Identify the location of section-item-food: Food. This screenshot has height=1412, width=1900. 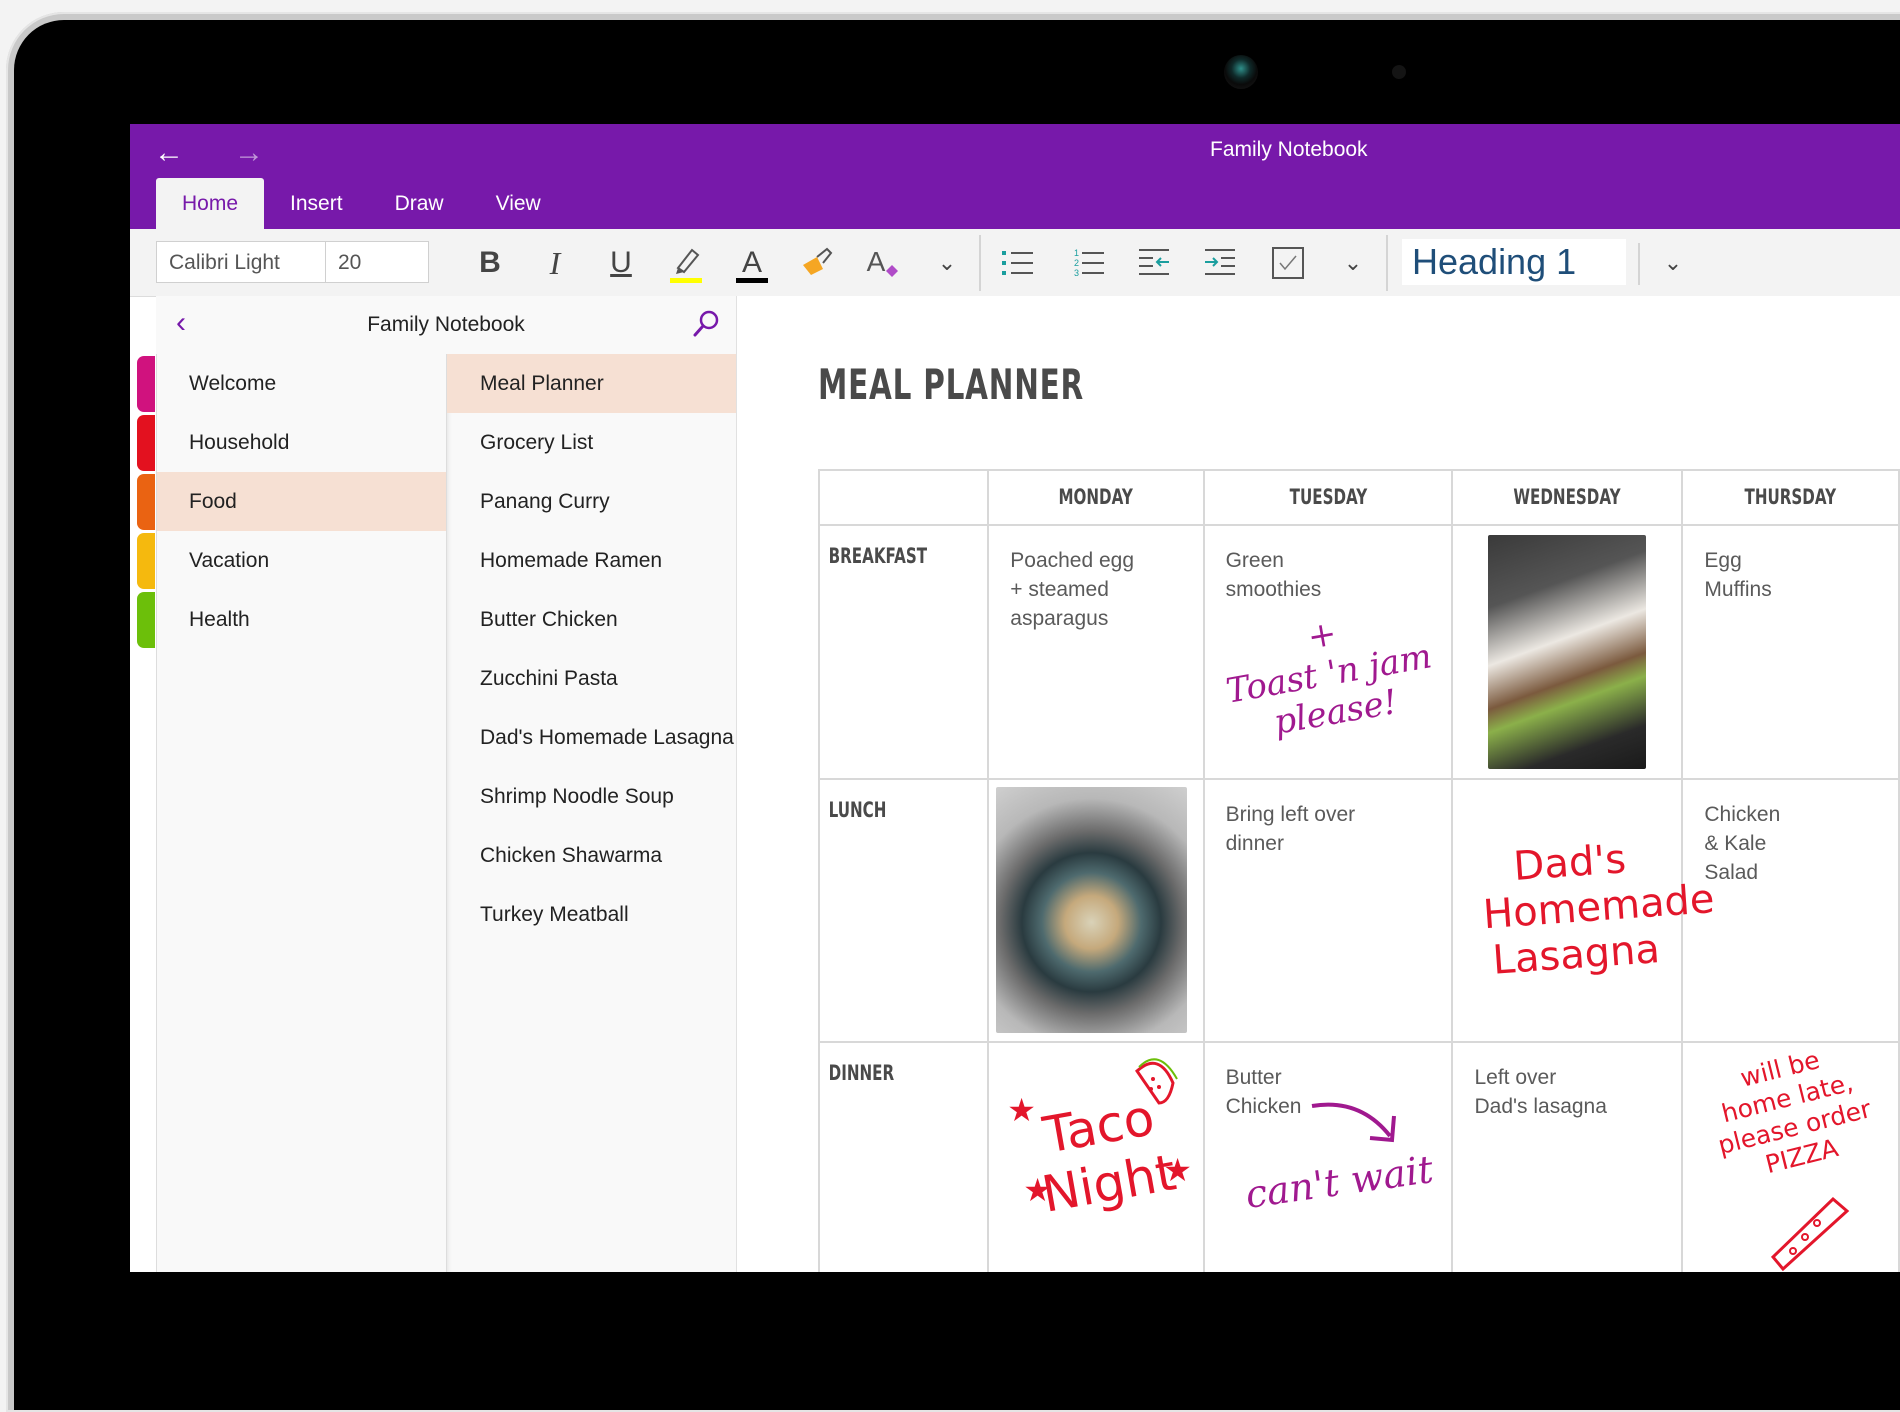
(292, 501).